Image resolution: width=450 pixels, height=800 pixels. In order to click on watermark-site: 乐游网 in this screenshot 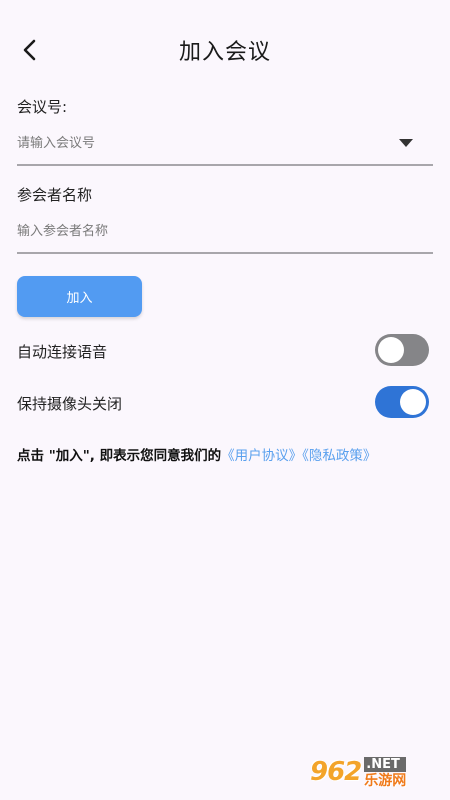, I will do `click(385, 780)`.